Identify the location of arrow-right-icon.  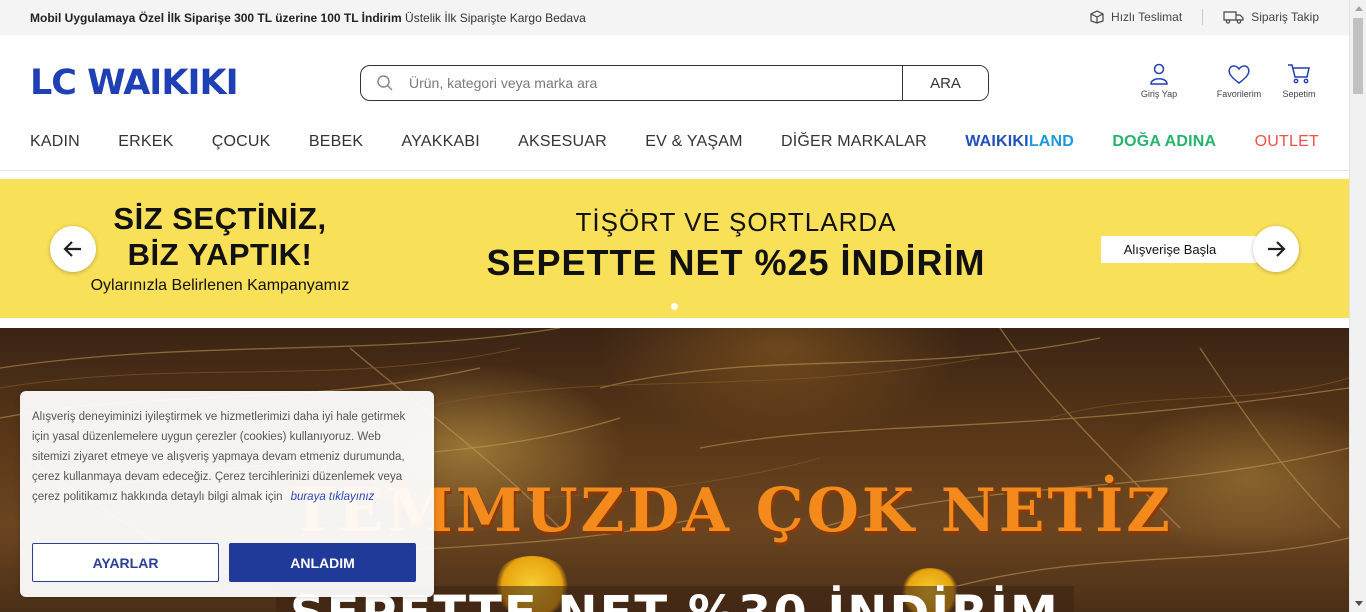
(1277, 249).